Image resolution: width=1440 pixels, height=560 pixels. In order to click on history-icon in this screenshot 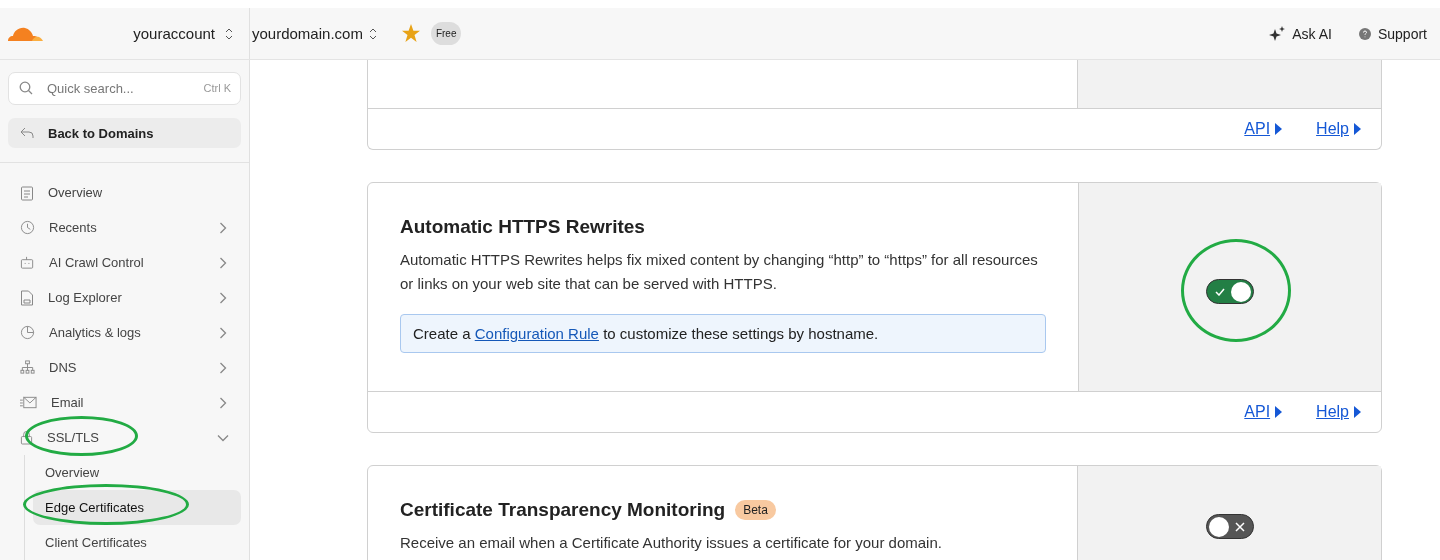, I will do `click(27, 227)`.